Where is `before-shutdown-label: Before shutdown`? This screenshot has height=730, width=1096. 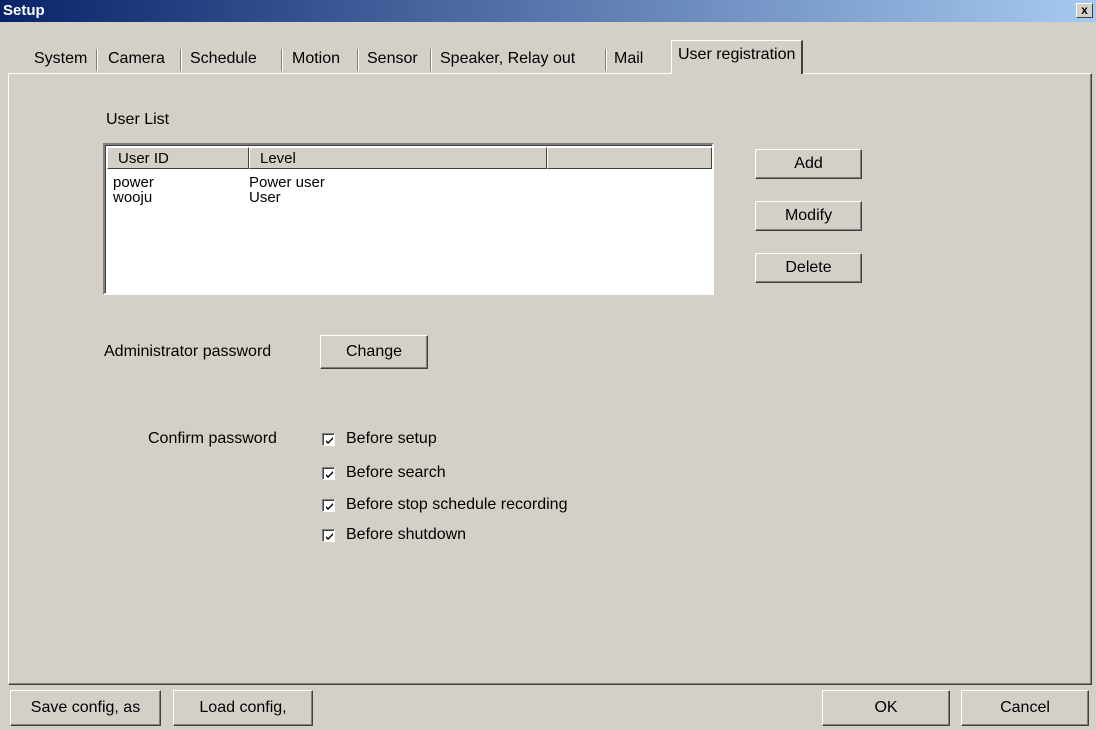 before-shutdown-label: Before shutdown is located at coordinates (406, 534).